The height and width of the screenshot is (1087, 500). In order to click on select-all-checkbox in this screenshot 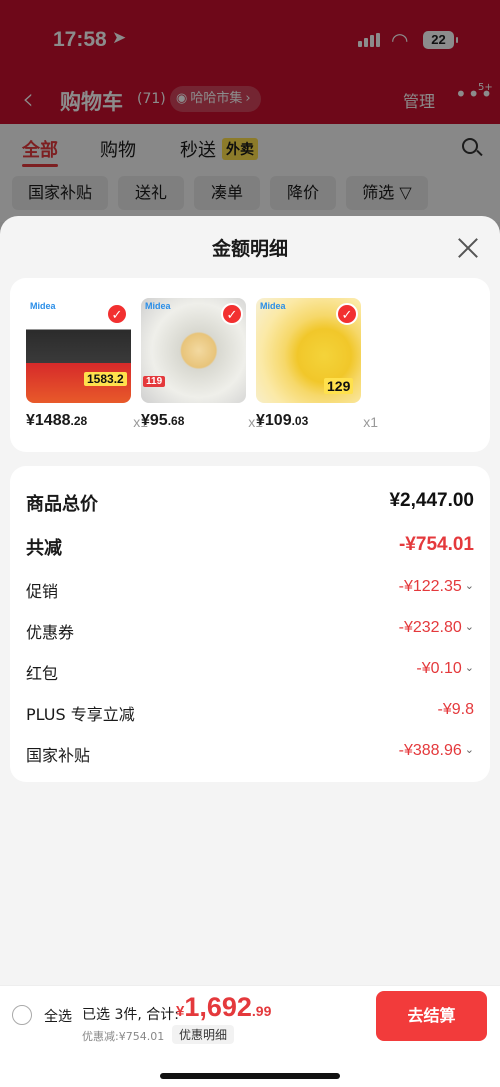, I will do `click(22, 1015)`.